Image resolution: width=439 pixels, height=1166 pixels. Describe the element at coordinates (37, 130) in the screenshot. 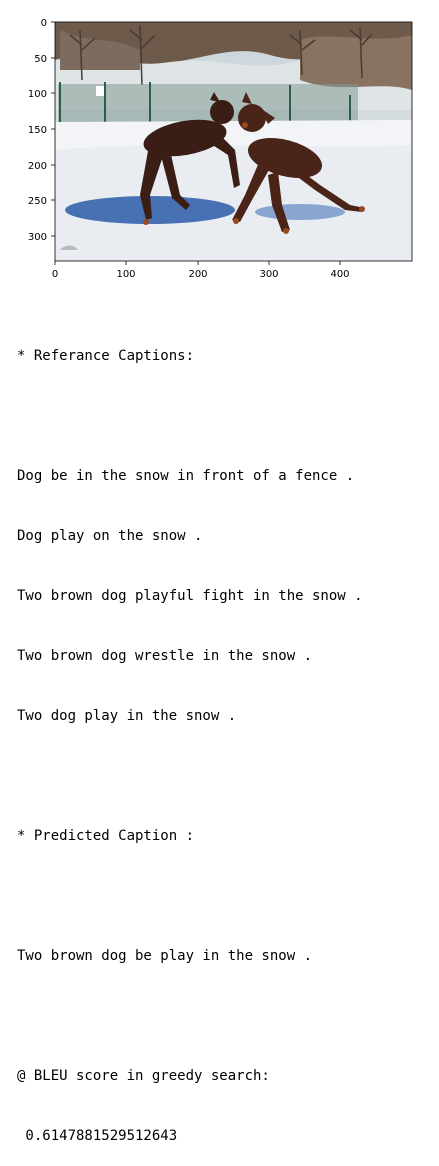

I see `y-tick-label: 150` at that location.